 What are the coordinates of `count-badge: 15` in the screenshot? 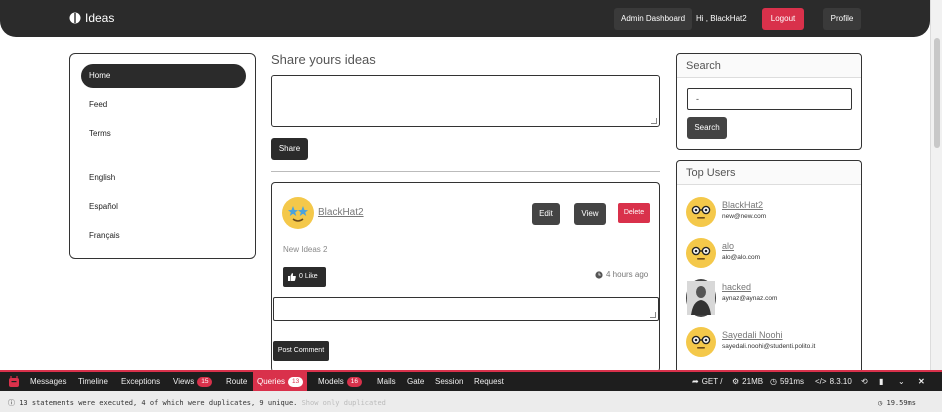 It's located at (205, 381).